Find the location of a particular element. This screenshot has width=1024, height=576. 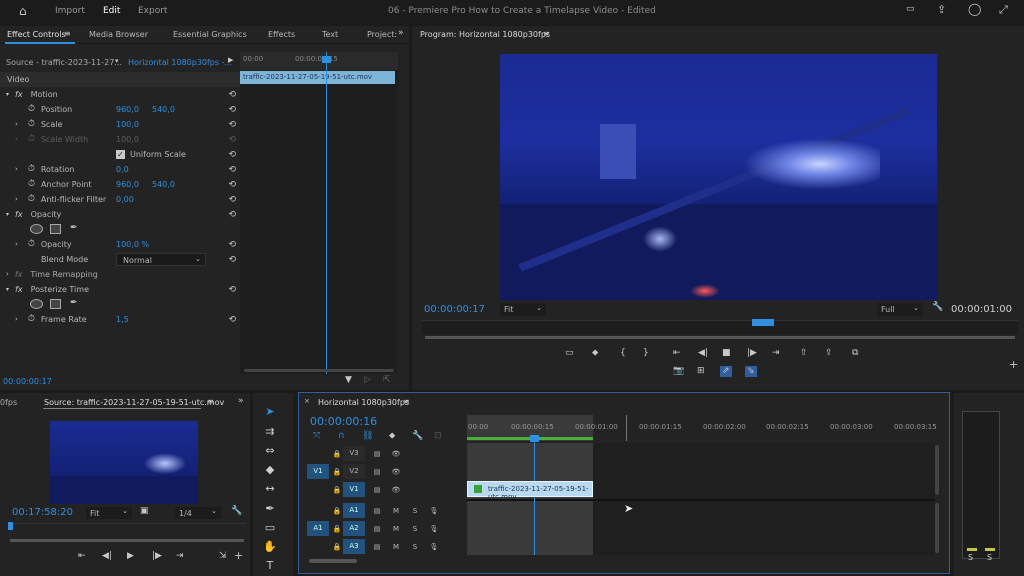

mark-in-icon: { is located at coordinates (623, 353).